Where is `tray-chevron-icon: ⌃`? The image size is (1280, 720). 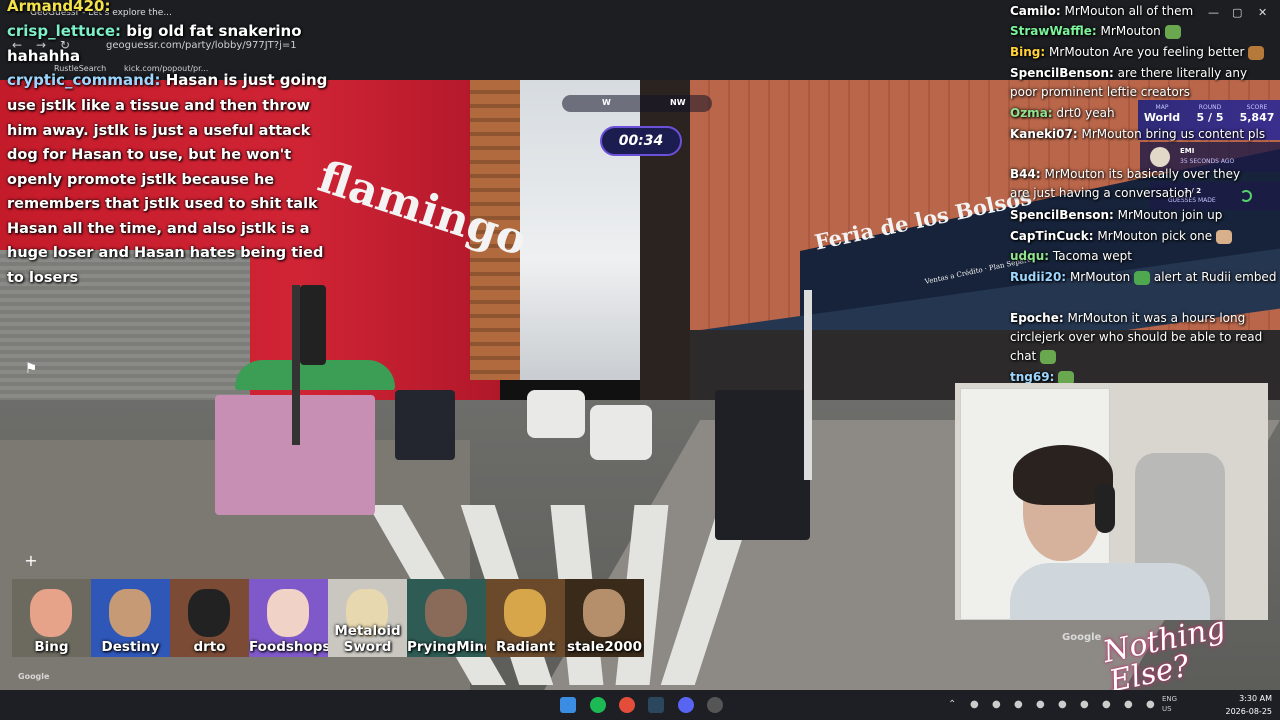
tray-chevron-icon: ⌃ is located at coordinates (952, 704).